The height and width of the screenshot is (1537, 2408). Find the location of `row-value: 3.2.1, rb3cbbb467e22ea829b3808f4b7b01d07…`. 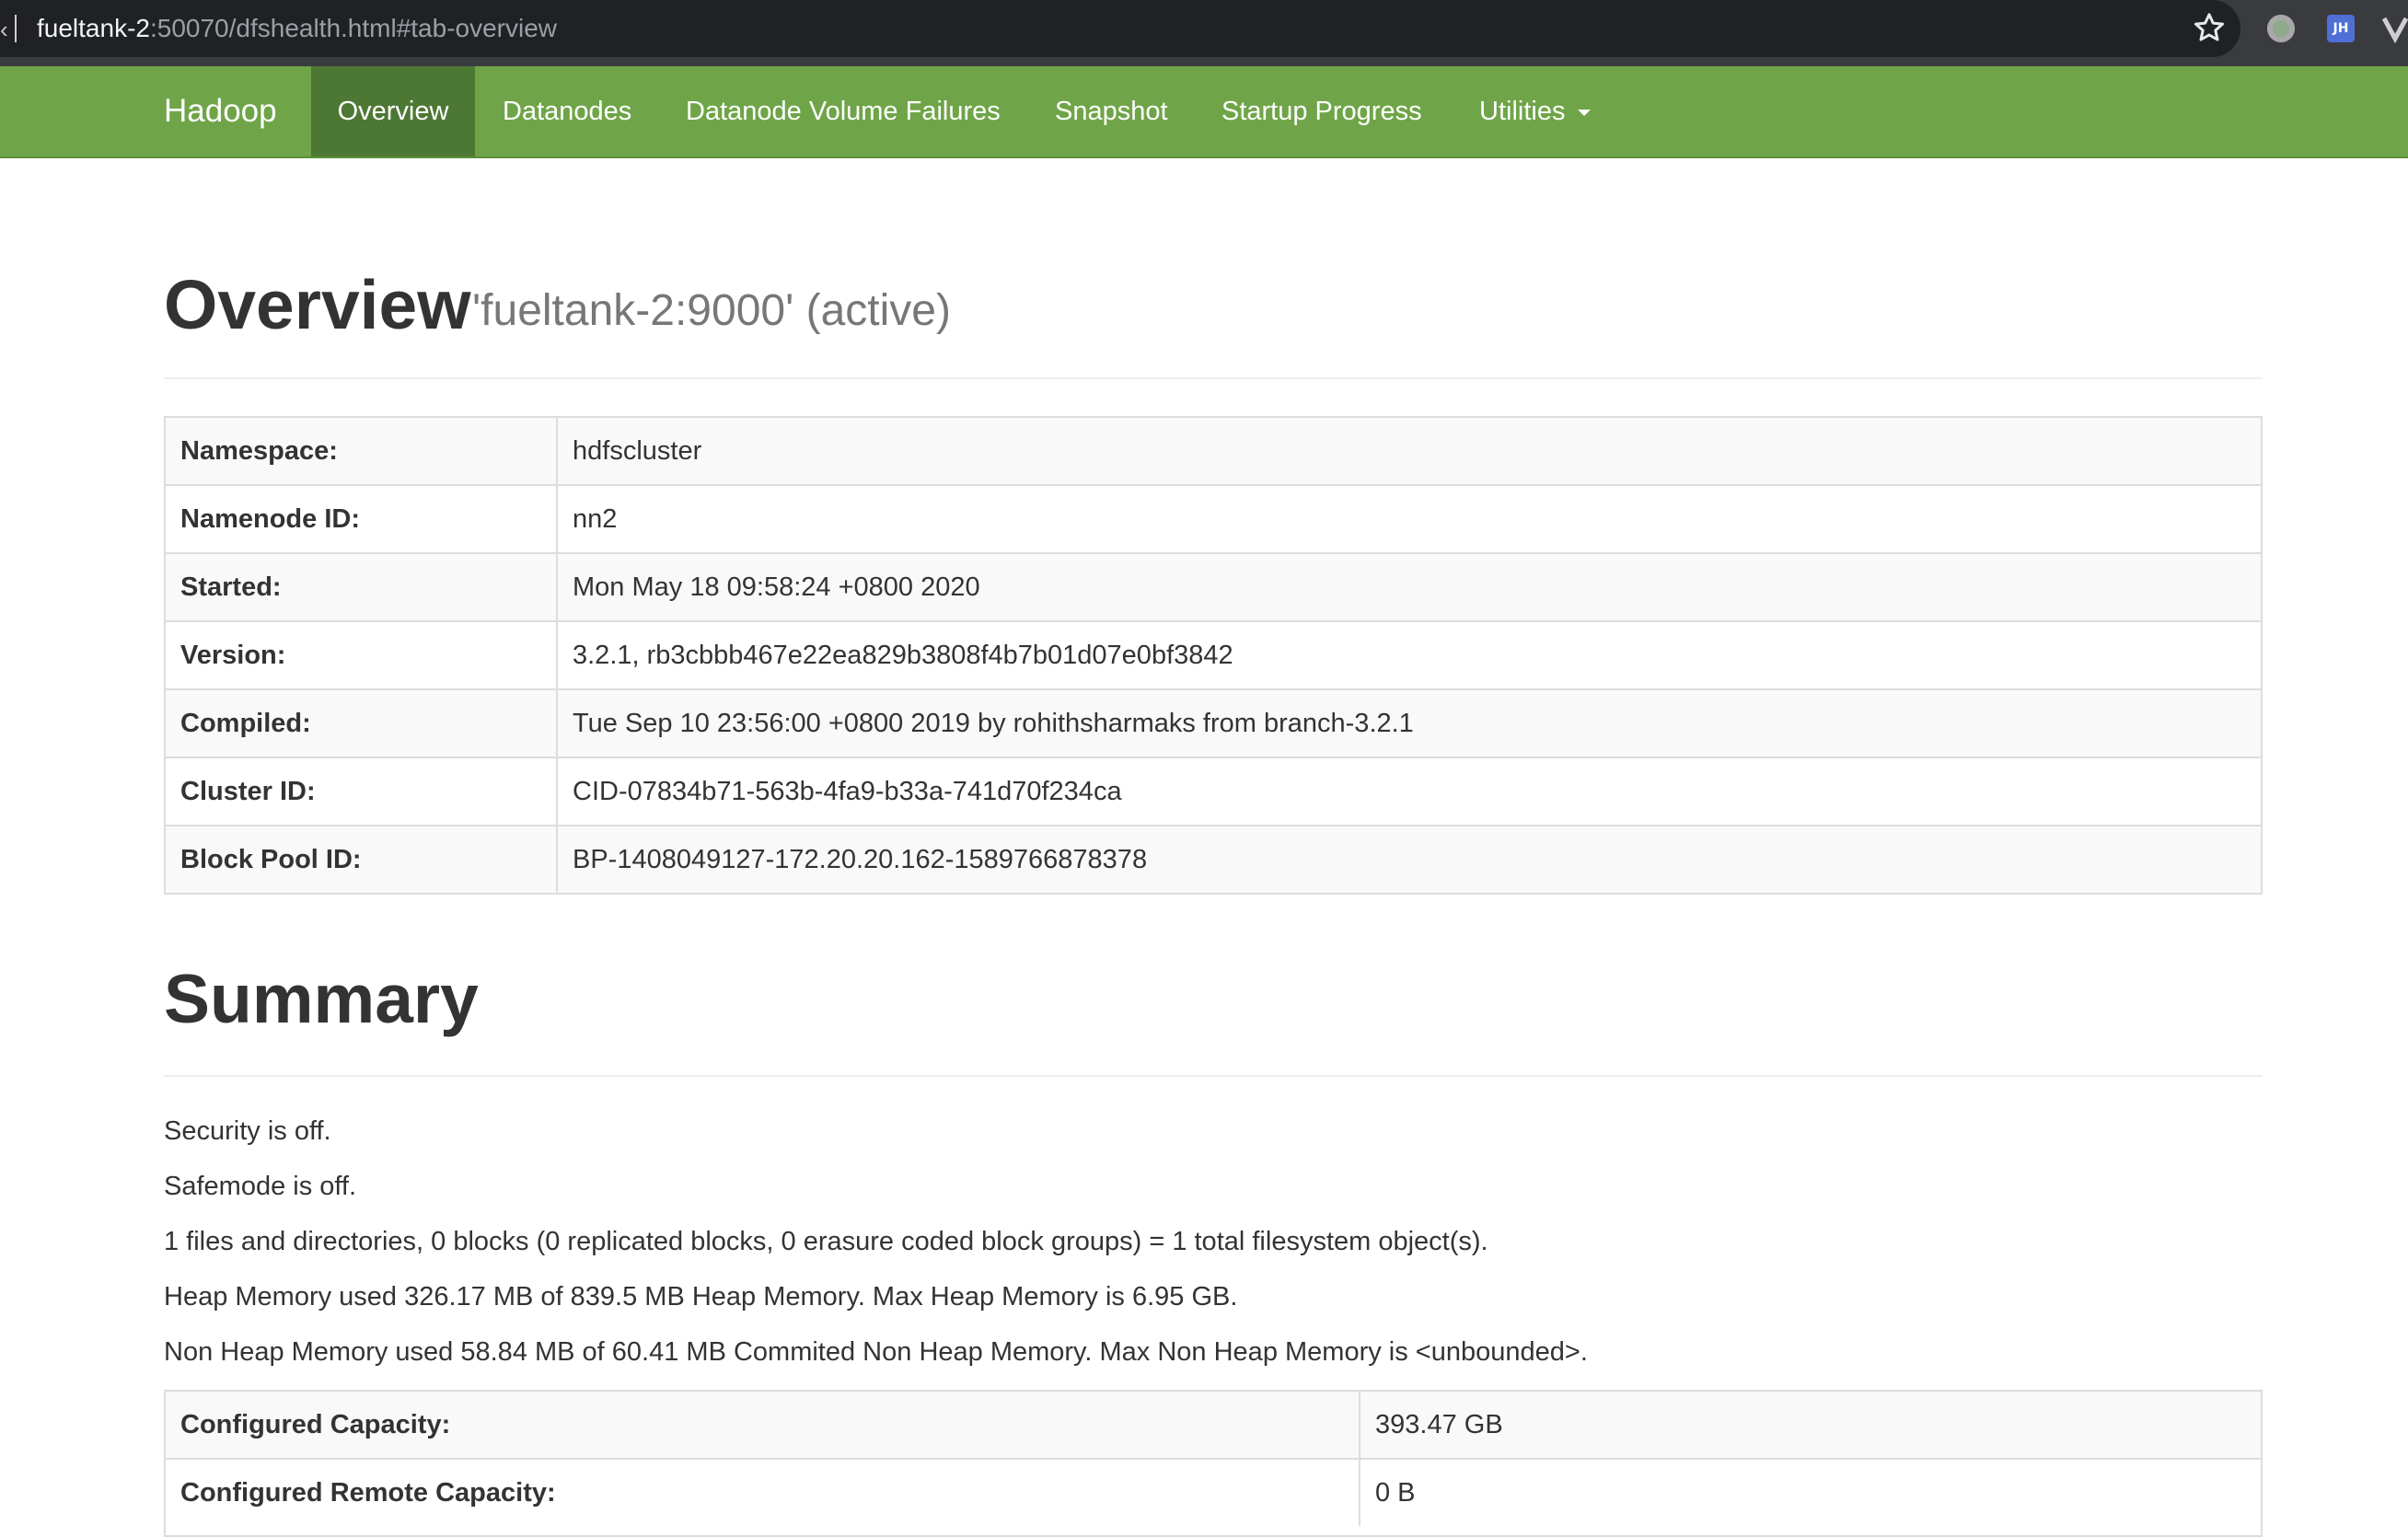

row-value: 3.2.1, rb3cbbb467e22ea829b3808f4b7b01d07… is located at coordinates (903, 655).